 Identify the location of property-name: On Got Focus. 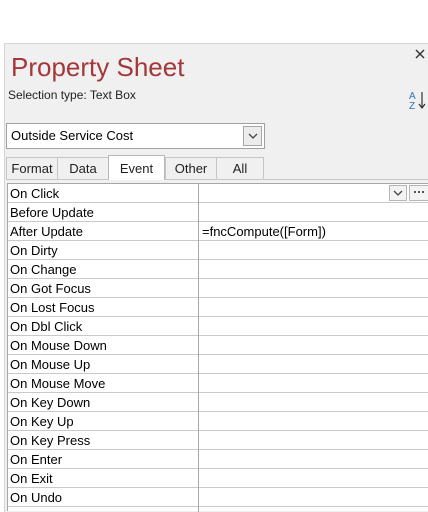
(50, 288).